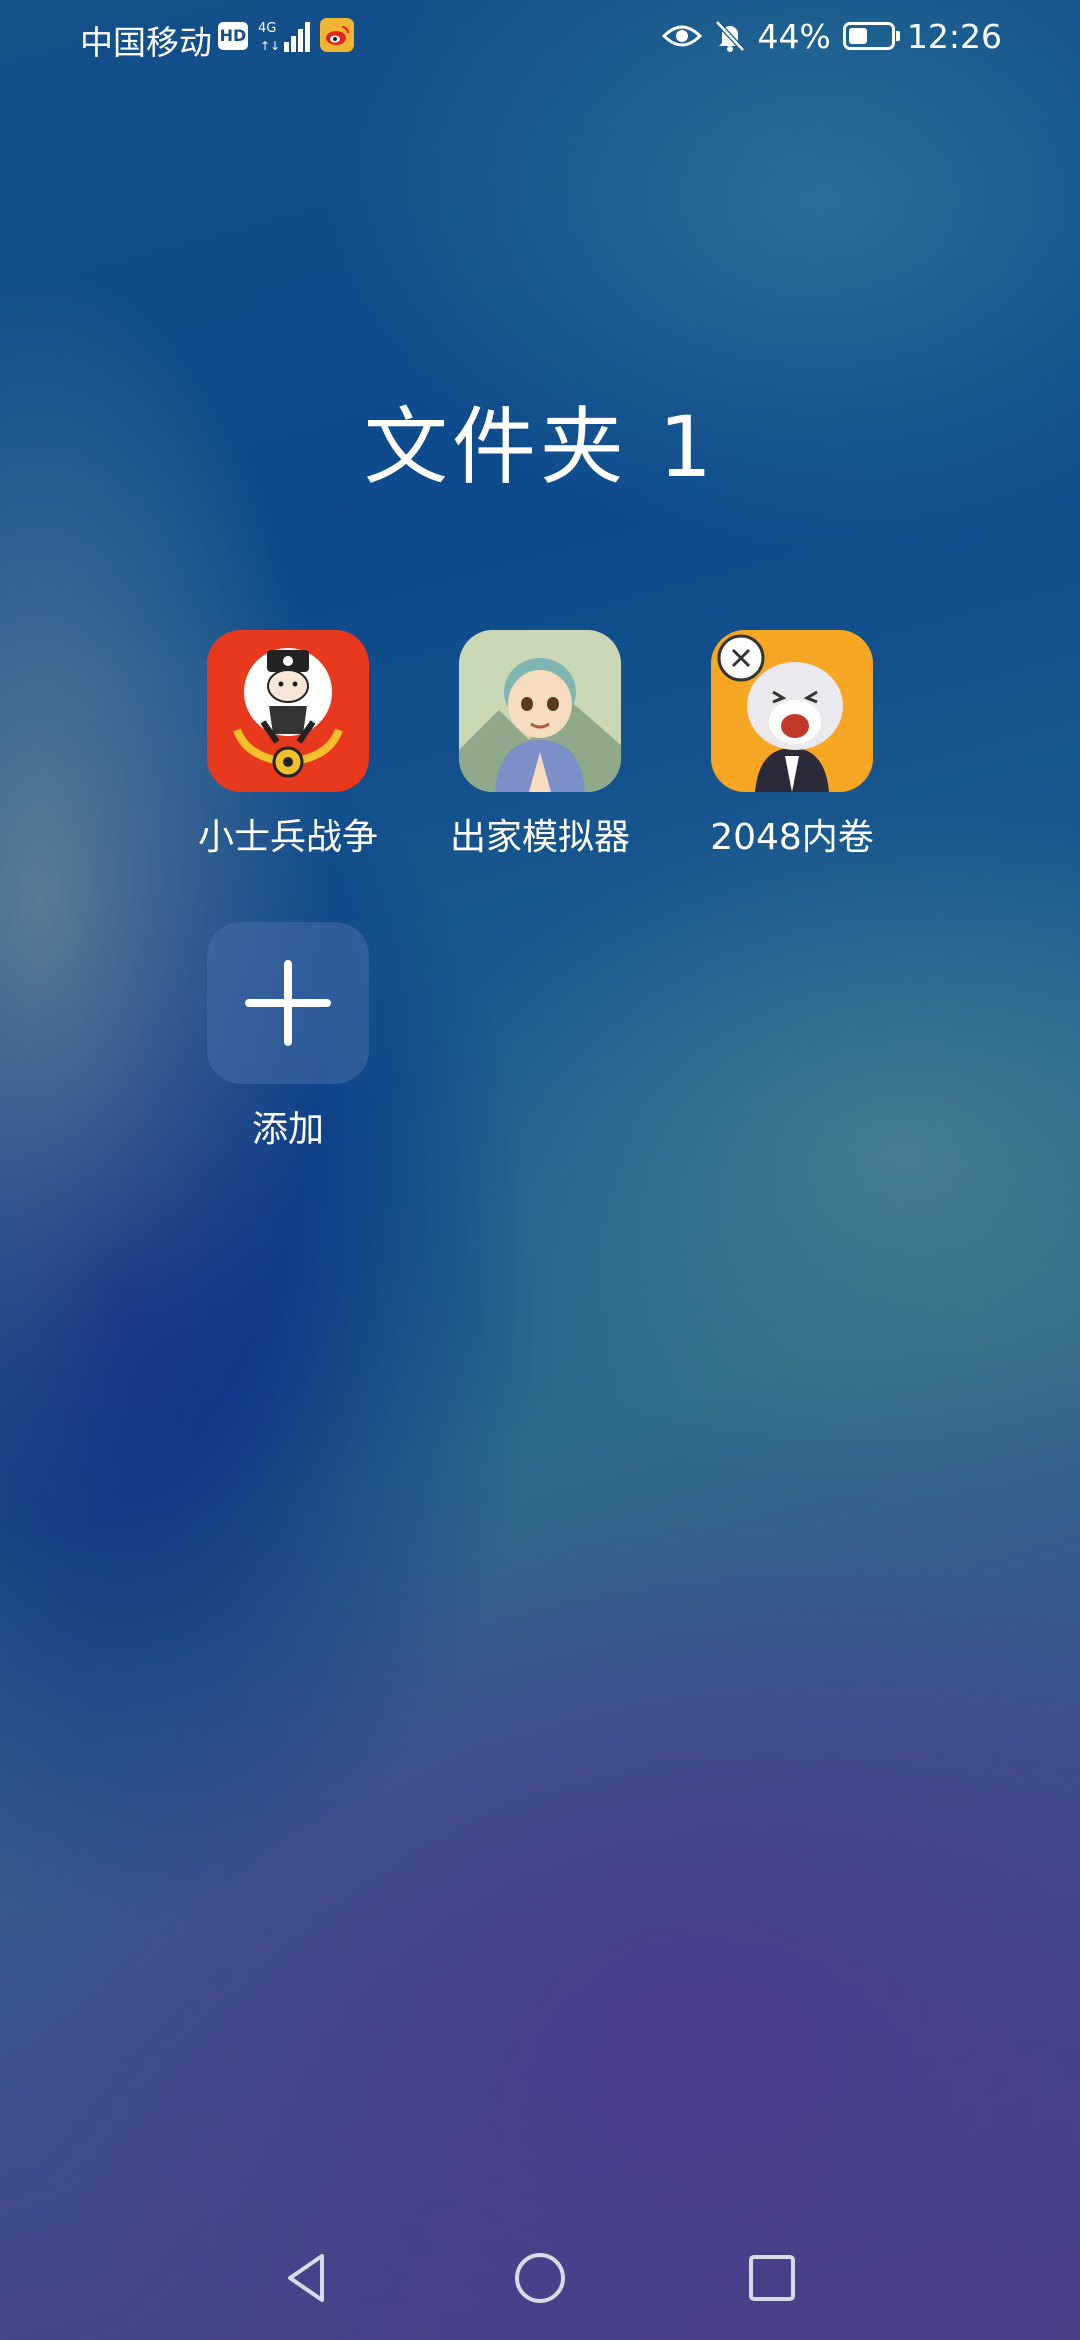 The width and height of the screenshot is (1080, 2340). What do you see at coordinates (540, 711) in the screenshot?
I see `monk-simulator-icon` at bounding box center [540, 711].